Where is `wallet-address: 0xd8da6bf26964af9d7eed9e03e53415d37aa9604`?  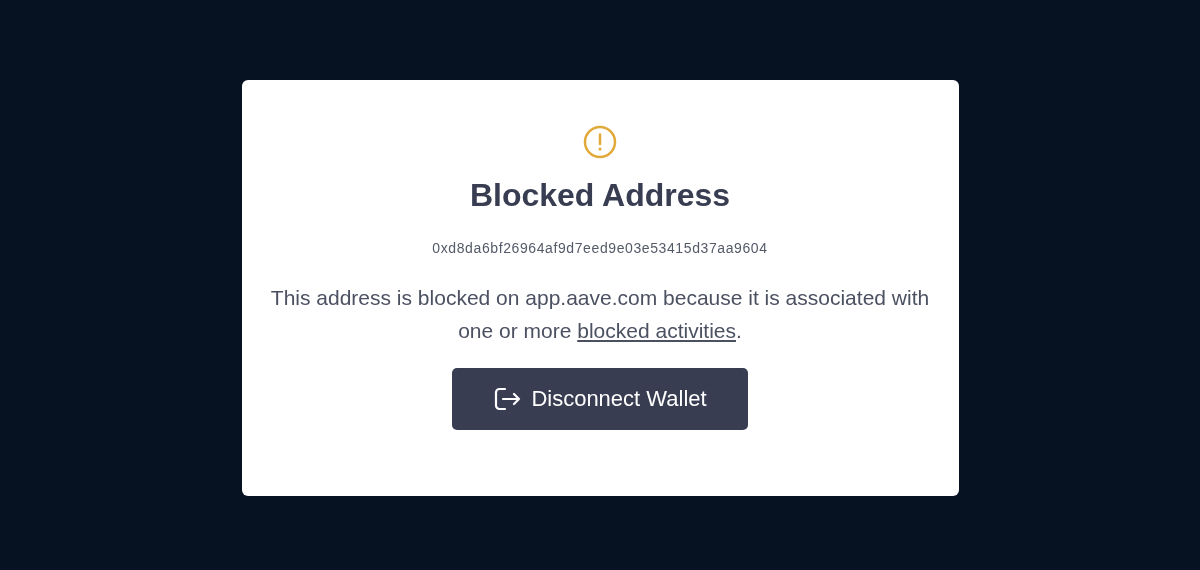
wallet-address: 0xd8da6bf26964af9d7eed9e03e53415d37aa9604 is located at coordinates (600, 248).